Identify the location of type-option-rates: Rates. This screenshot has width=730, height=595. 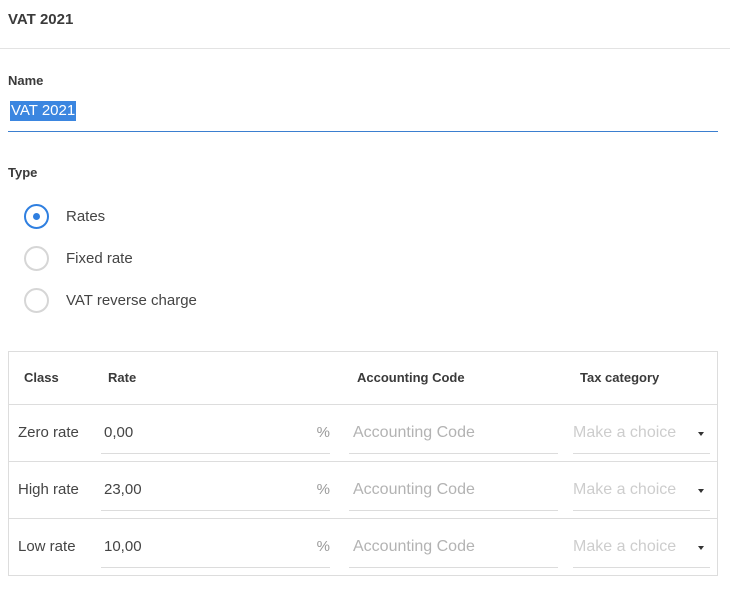
(64, 216).